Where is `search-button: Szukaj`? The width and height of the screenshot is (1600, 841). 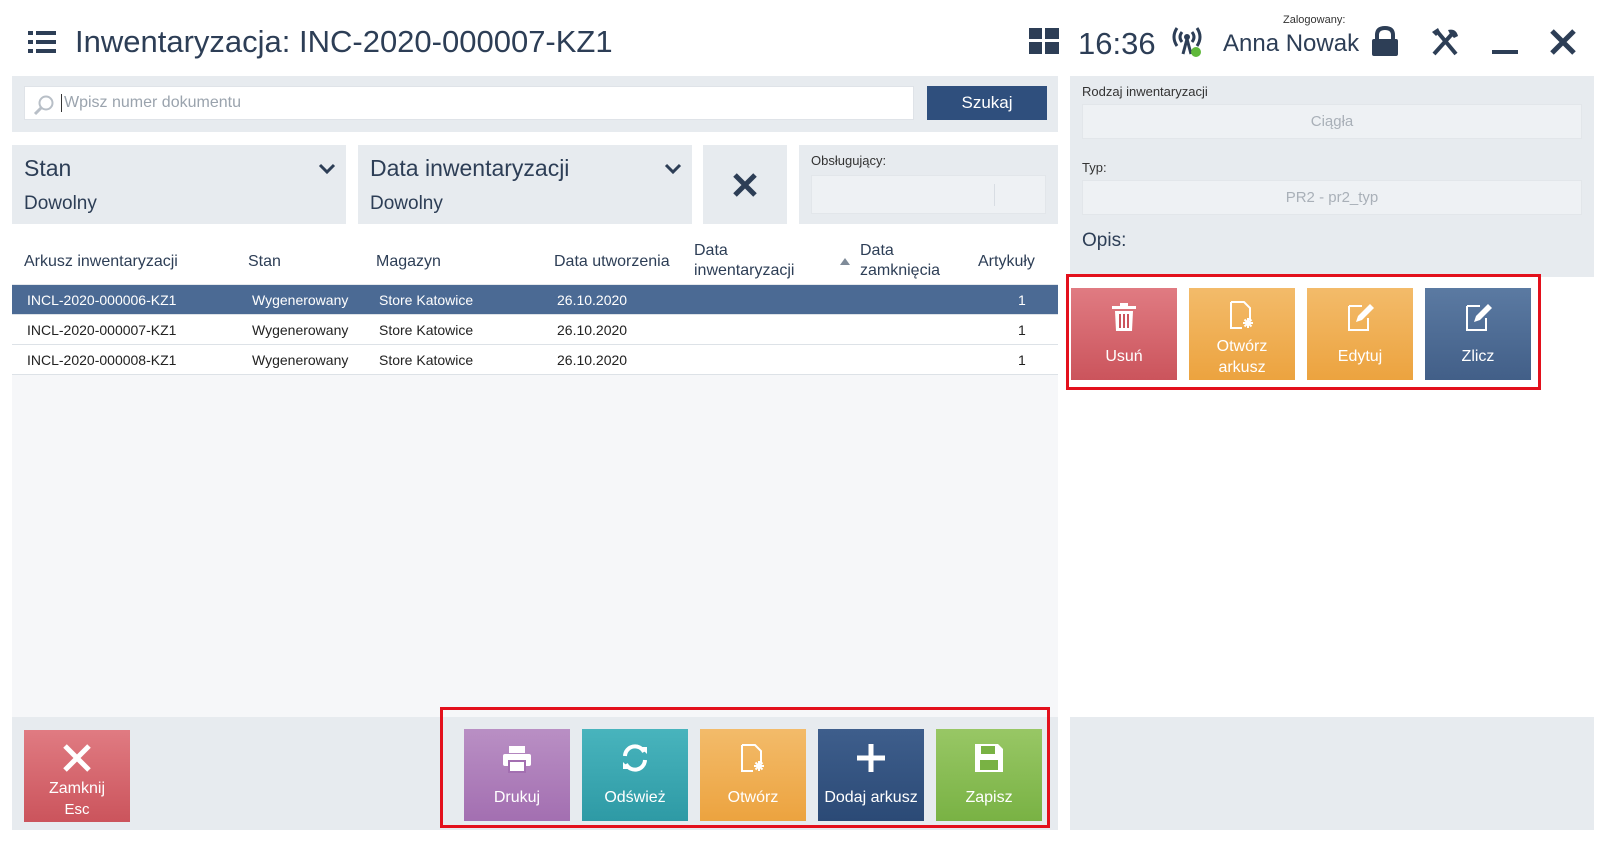
search-button: Szukaj is located at coordinates (987, 103).